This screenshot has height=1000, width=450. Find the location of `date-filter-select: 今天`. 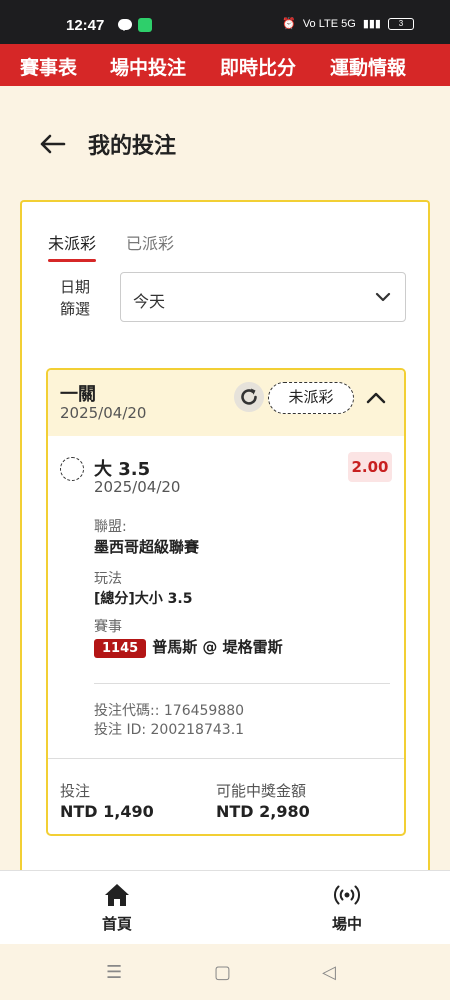

date-filter-select: 今天 is located at coordinates (263, 297).